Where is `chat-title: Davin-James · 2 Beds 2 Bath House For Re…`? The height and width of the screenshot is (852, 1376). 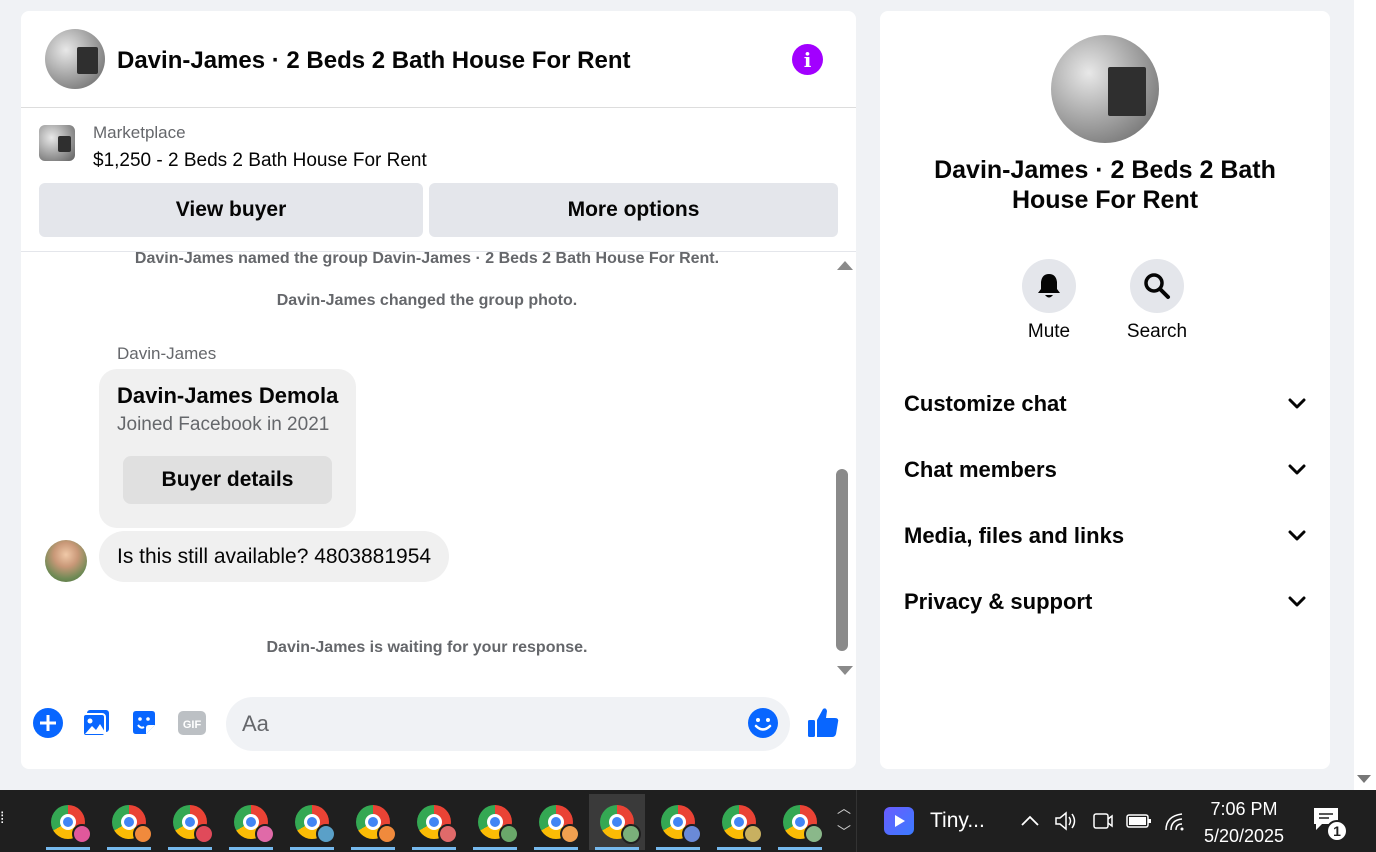
chat-title: Davin-James · 2 Beds 2 Bath House For Re… is located at coordinates (373, 61).